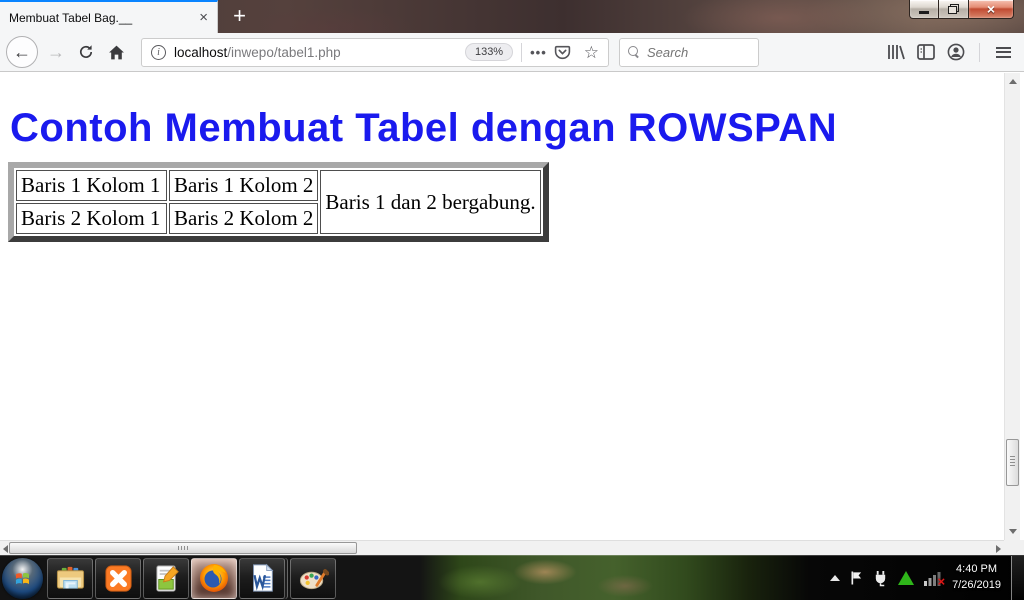  I want to click on reload-icon, so click(86, 51).